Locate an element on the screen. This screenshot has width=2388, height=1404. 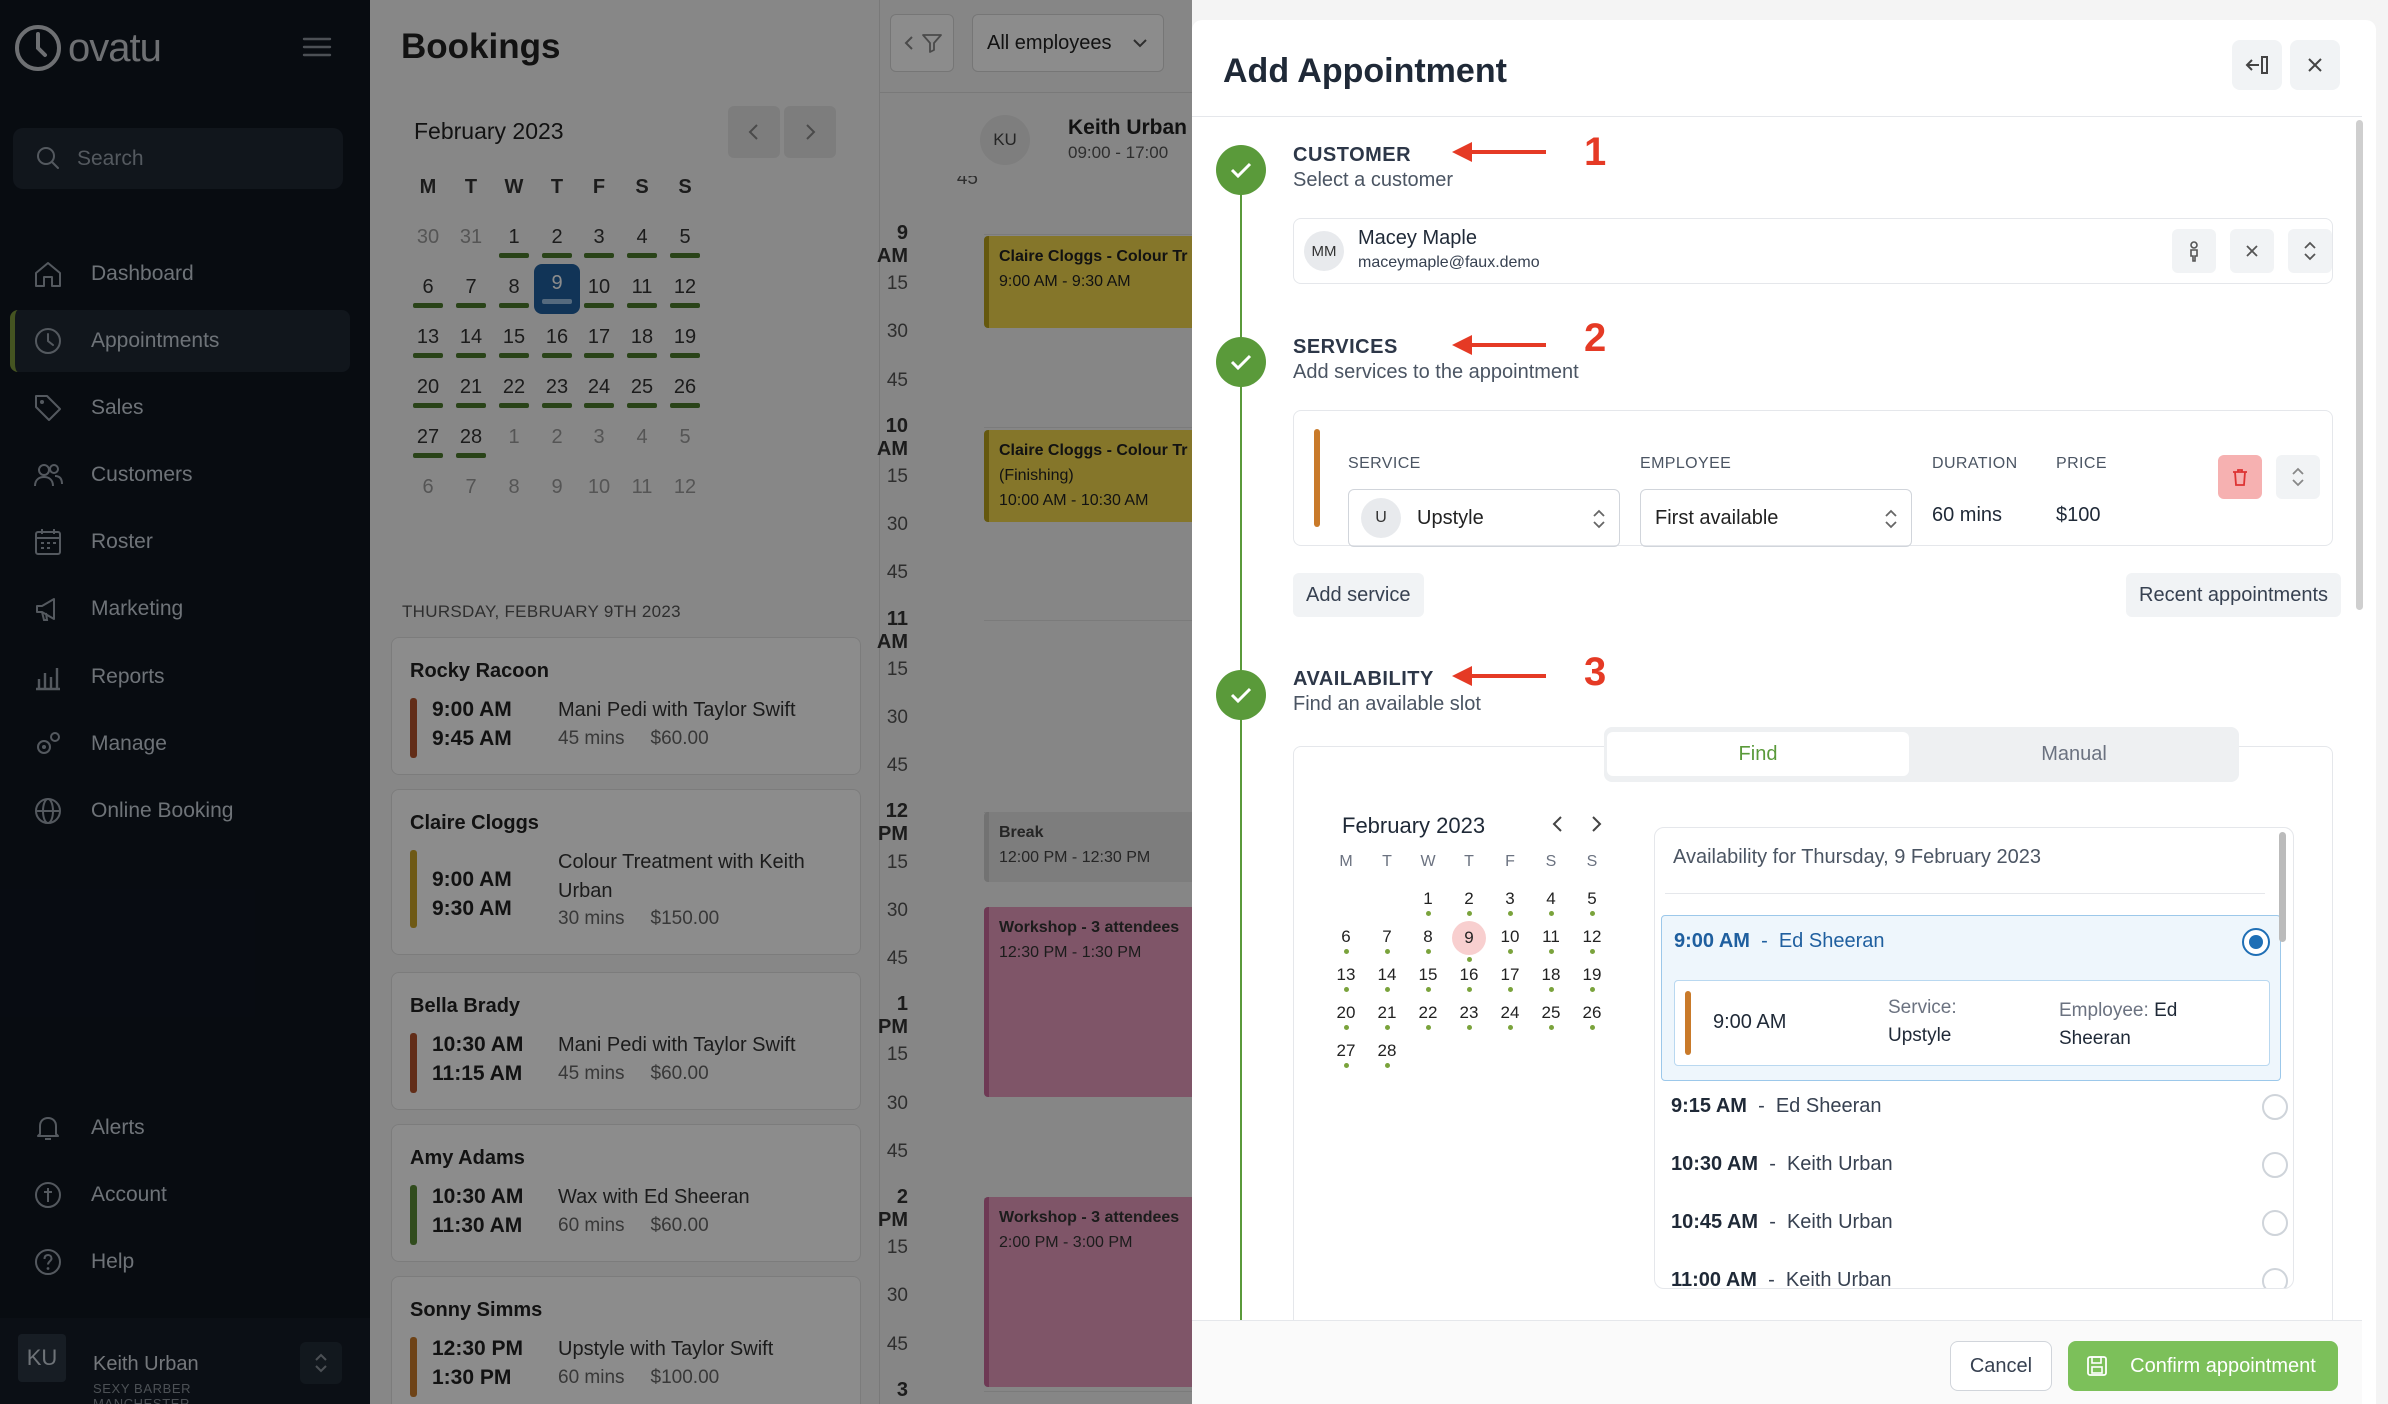
slot-option: 11:00 AM - Keith Urban is located at coordinates (1979, 1278).